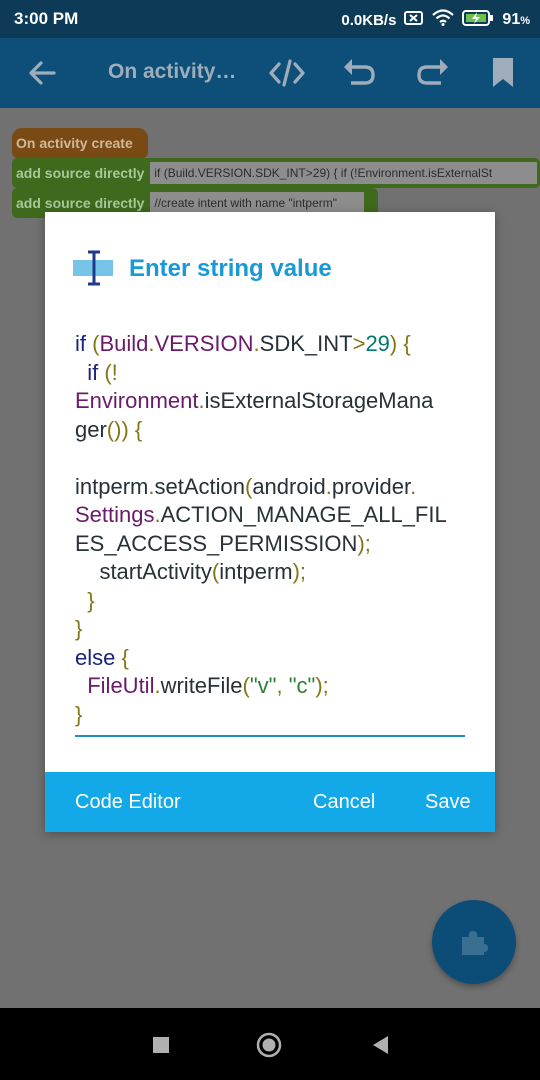 This screenshot has width=540, height=1080. I want to click on navigation-bar, so click(270, 1044).